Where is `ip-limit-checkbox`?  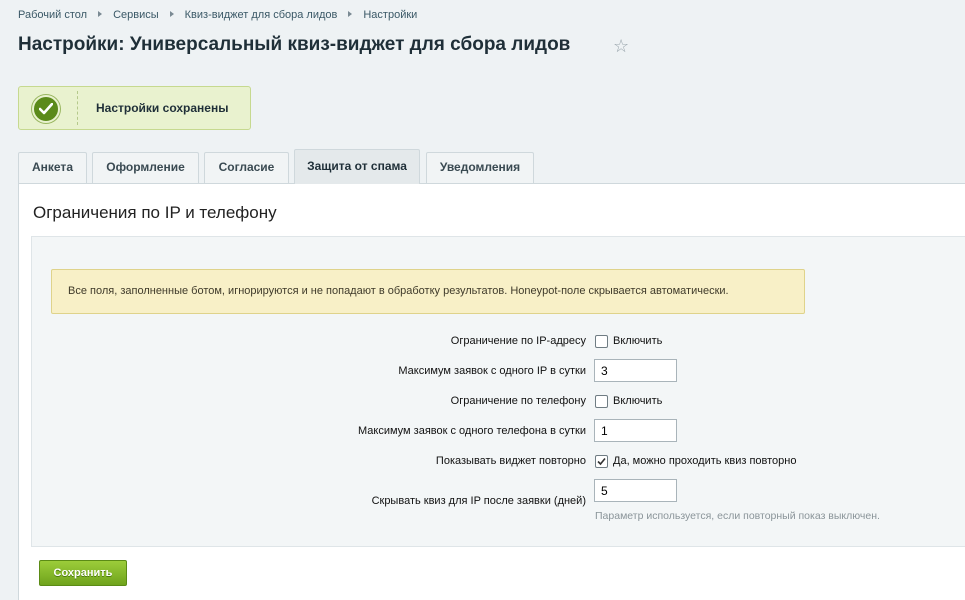 ip-limit-checkbox is located at coordinates (601, 341).